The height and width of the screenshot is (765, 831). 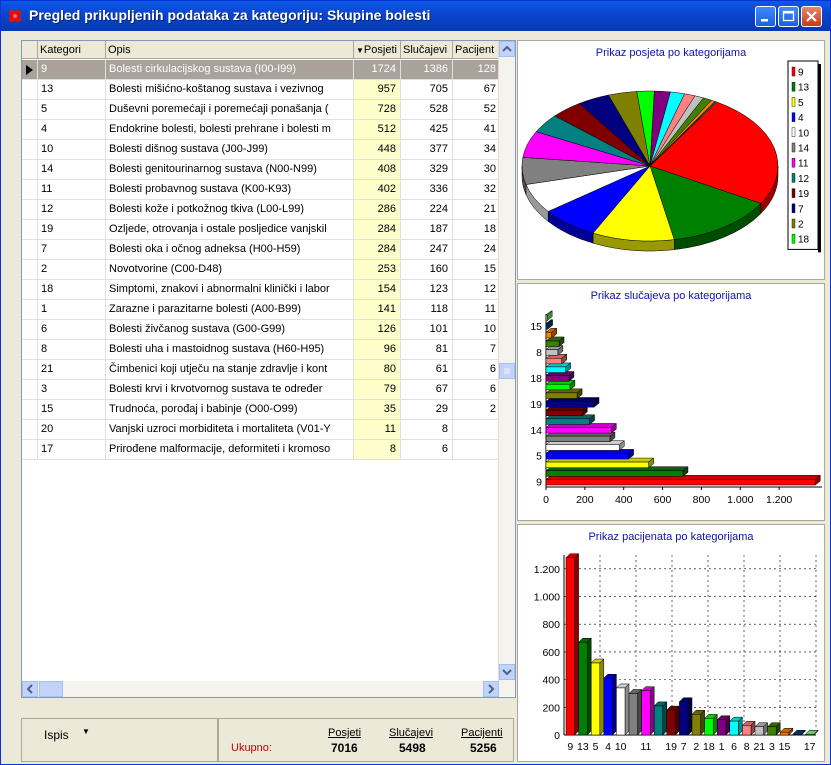 I want to click on cell-posjeti: 512, so click(x=377, y=129).